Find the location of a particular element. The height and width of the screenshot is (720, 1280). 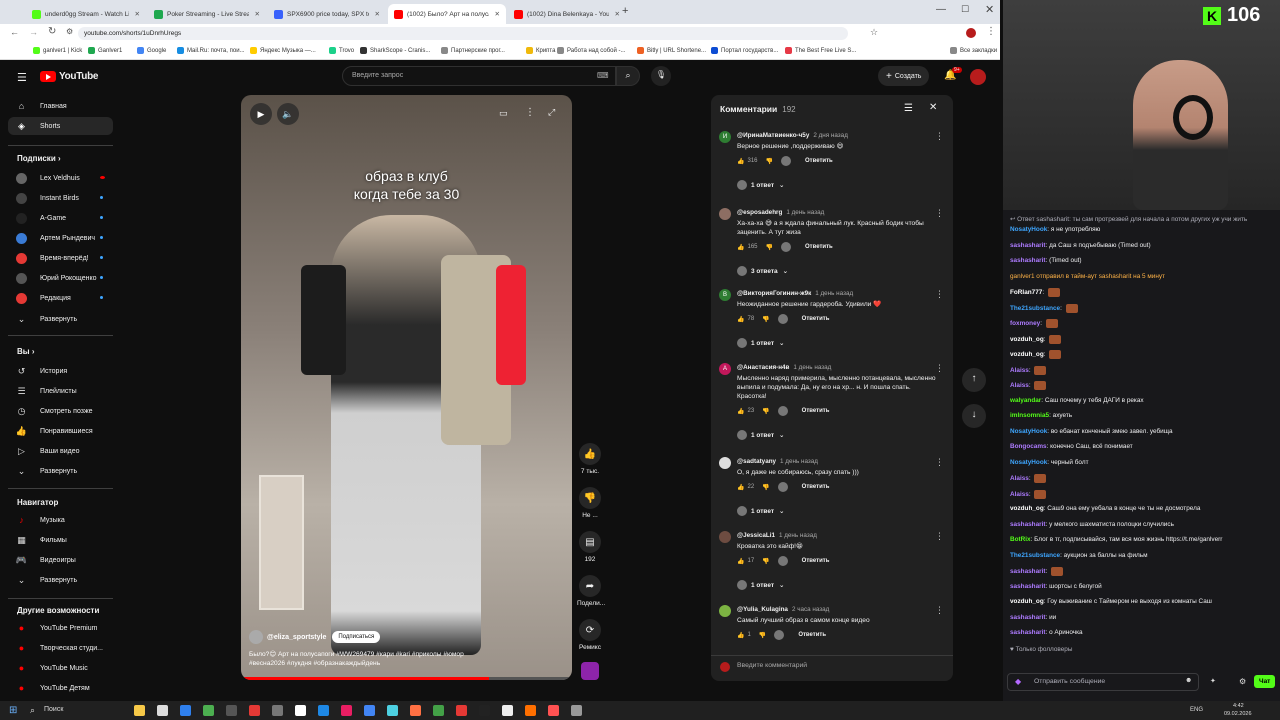

mute-button: 🔈 is located at coordinates (288, 114).